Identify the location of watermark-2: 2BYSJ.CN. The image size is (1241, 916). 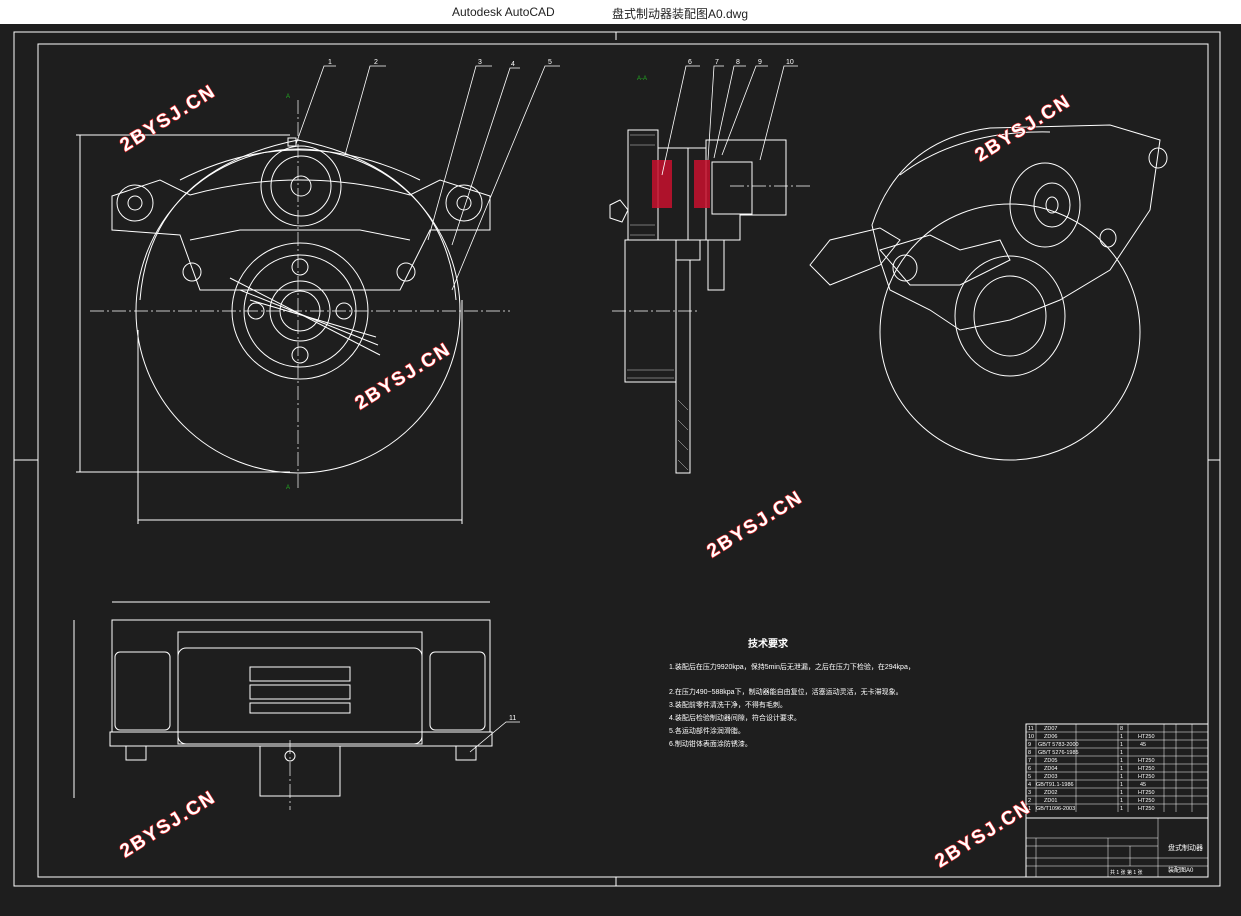
(403, 377).